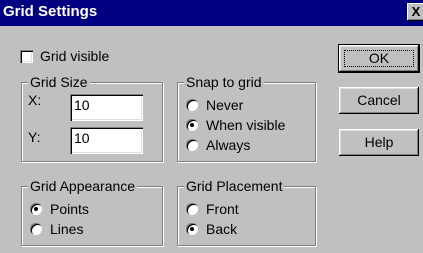 This screenshot has width=423, height=253. What do you see at coordinates (228, 145) in the screenshot?
I see `snap-always-label: Always` at bounding box center [228, 145].